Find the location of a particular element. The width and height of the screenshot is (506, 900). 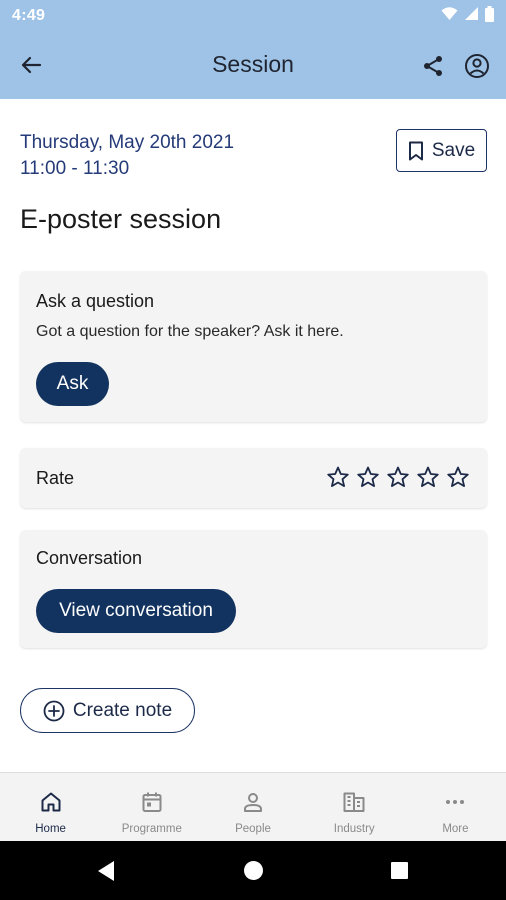

session-time: 11:00 - 11:30 is located at coordinates (75, 168).